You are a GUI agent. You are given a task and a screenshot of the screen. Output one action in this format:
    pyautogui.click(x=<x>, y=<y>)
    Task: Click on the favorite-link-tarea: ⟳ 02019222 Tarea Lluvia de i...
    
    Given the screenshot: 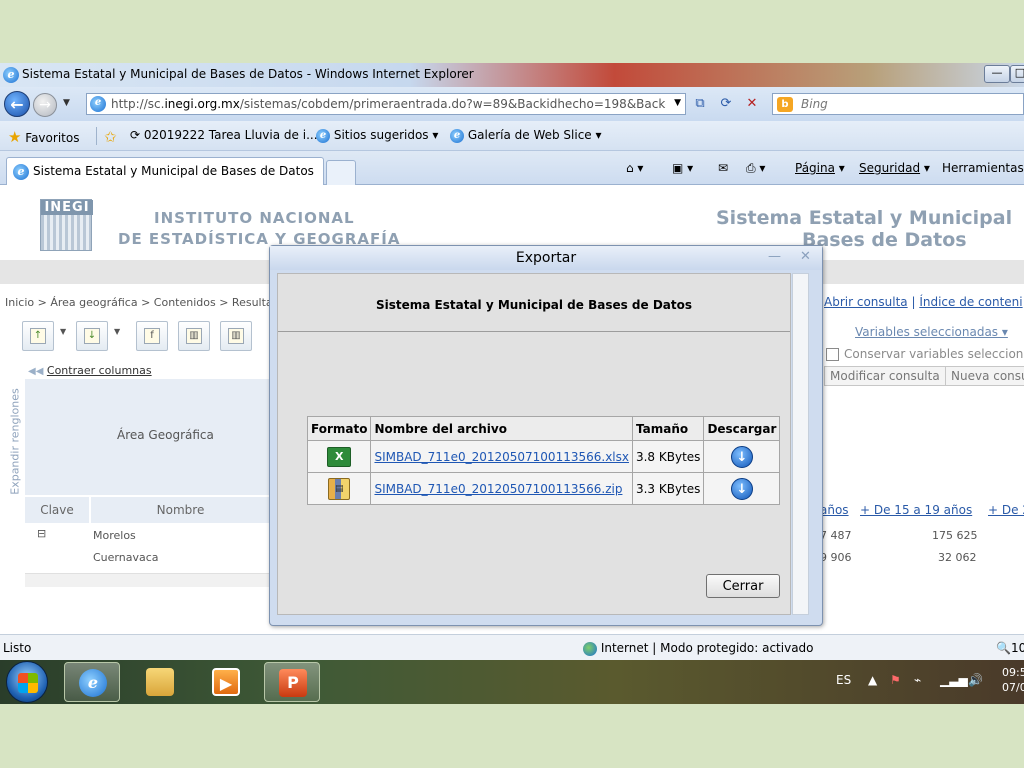 What is the action you would take?
    pyautogui.click(x=224, y=135)
    